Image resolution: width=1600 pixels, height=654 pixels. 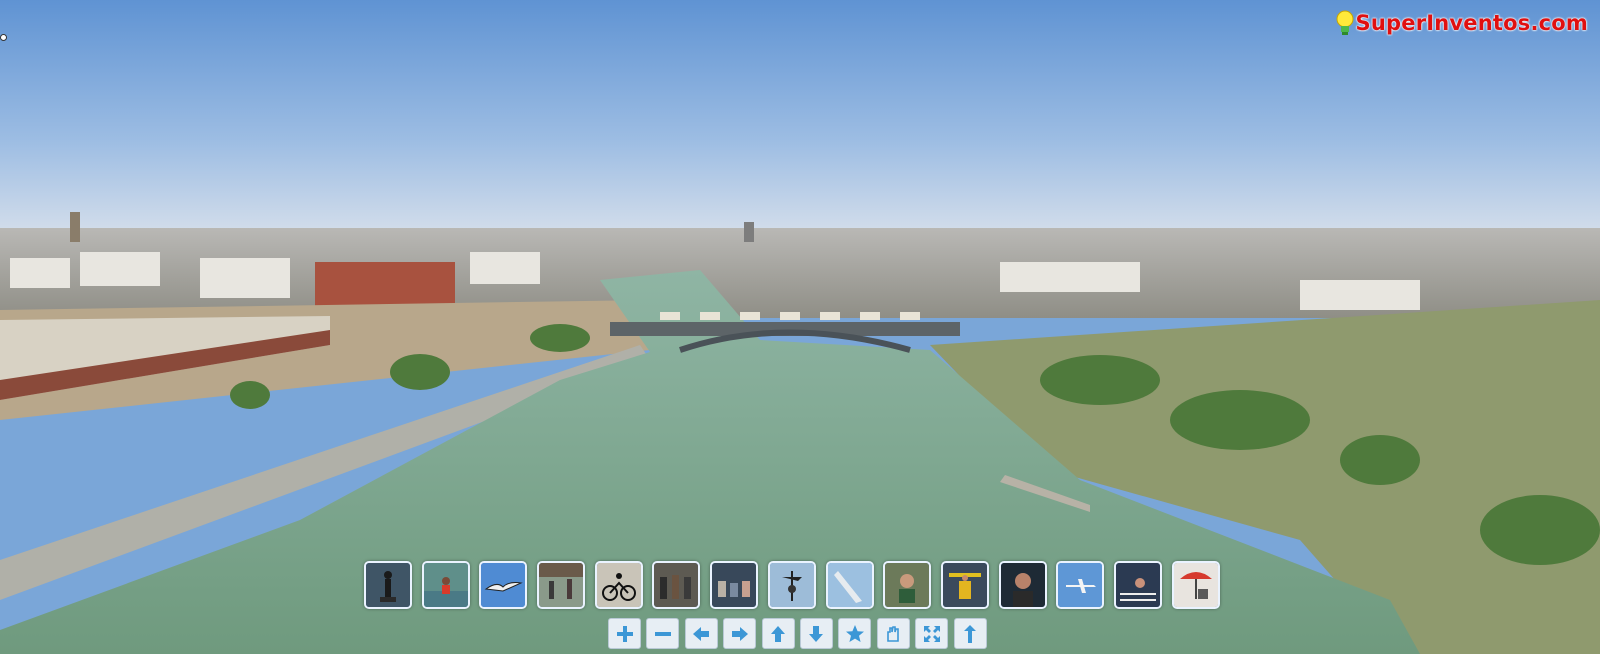 I want to click on weathervane-icon, so click(x=791, y=585).